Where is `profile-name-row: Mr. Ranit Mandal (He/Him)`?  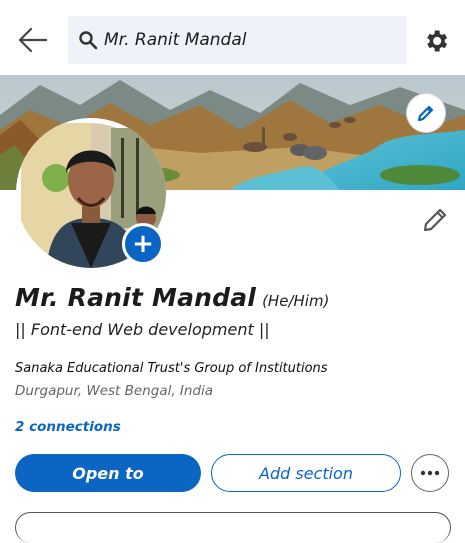 profile-name-row: Mr. Ranit Mandal (He/Him) is located at coordinates (172, 297).